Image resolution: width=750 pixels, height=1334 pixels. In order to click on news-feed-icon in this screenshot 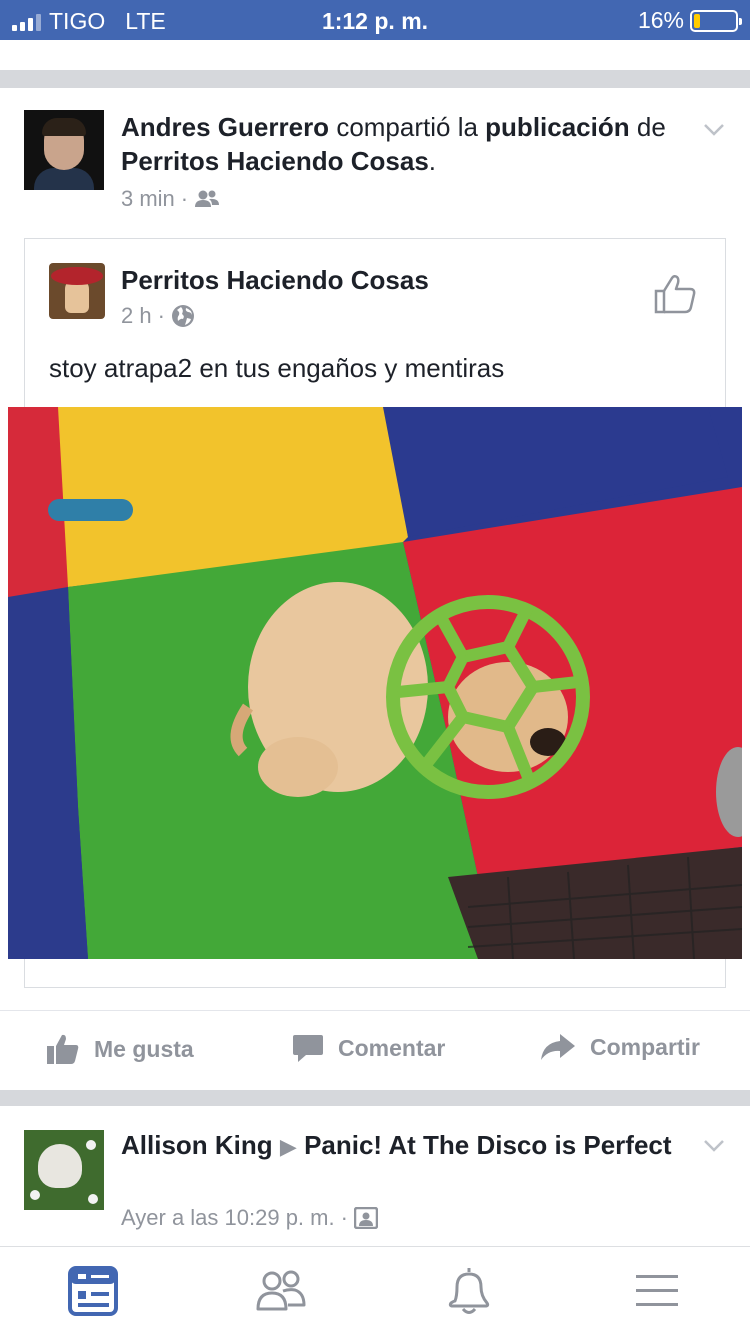, I will do `click(93, 1291)`.